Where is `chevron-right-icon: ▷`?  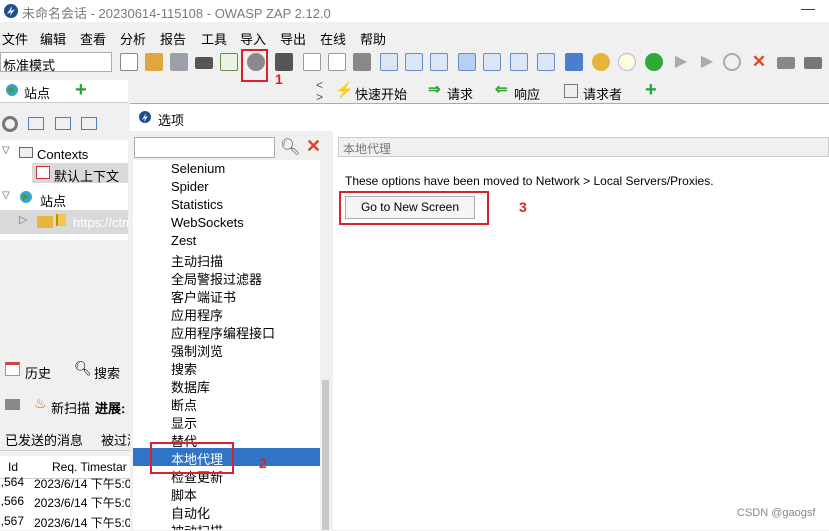 chevron-right-icon: ▷ is located at coordinates (23, 219).